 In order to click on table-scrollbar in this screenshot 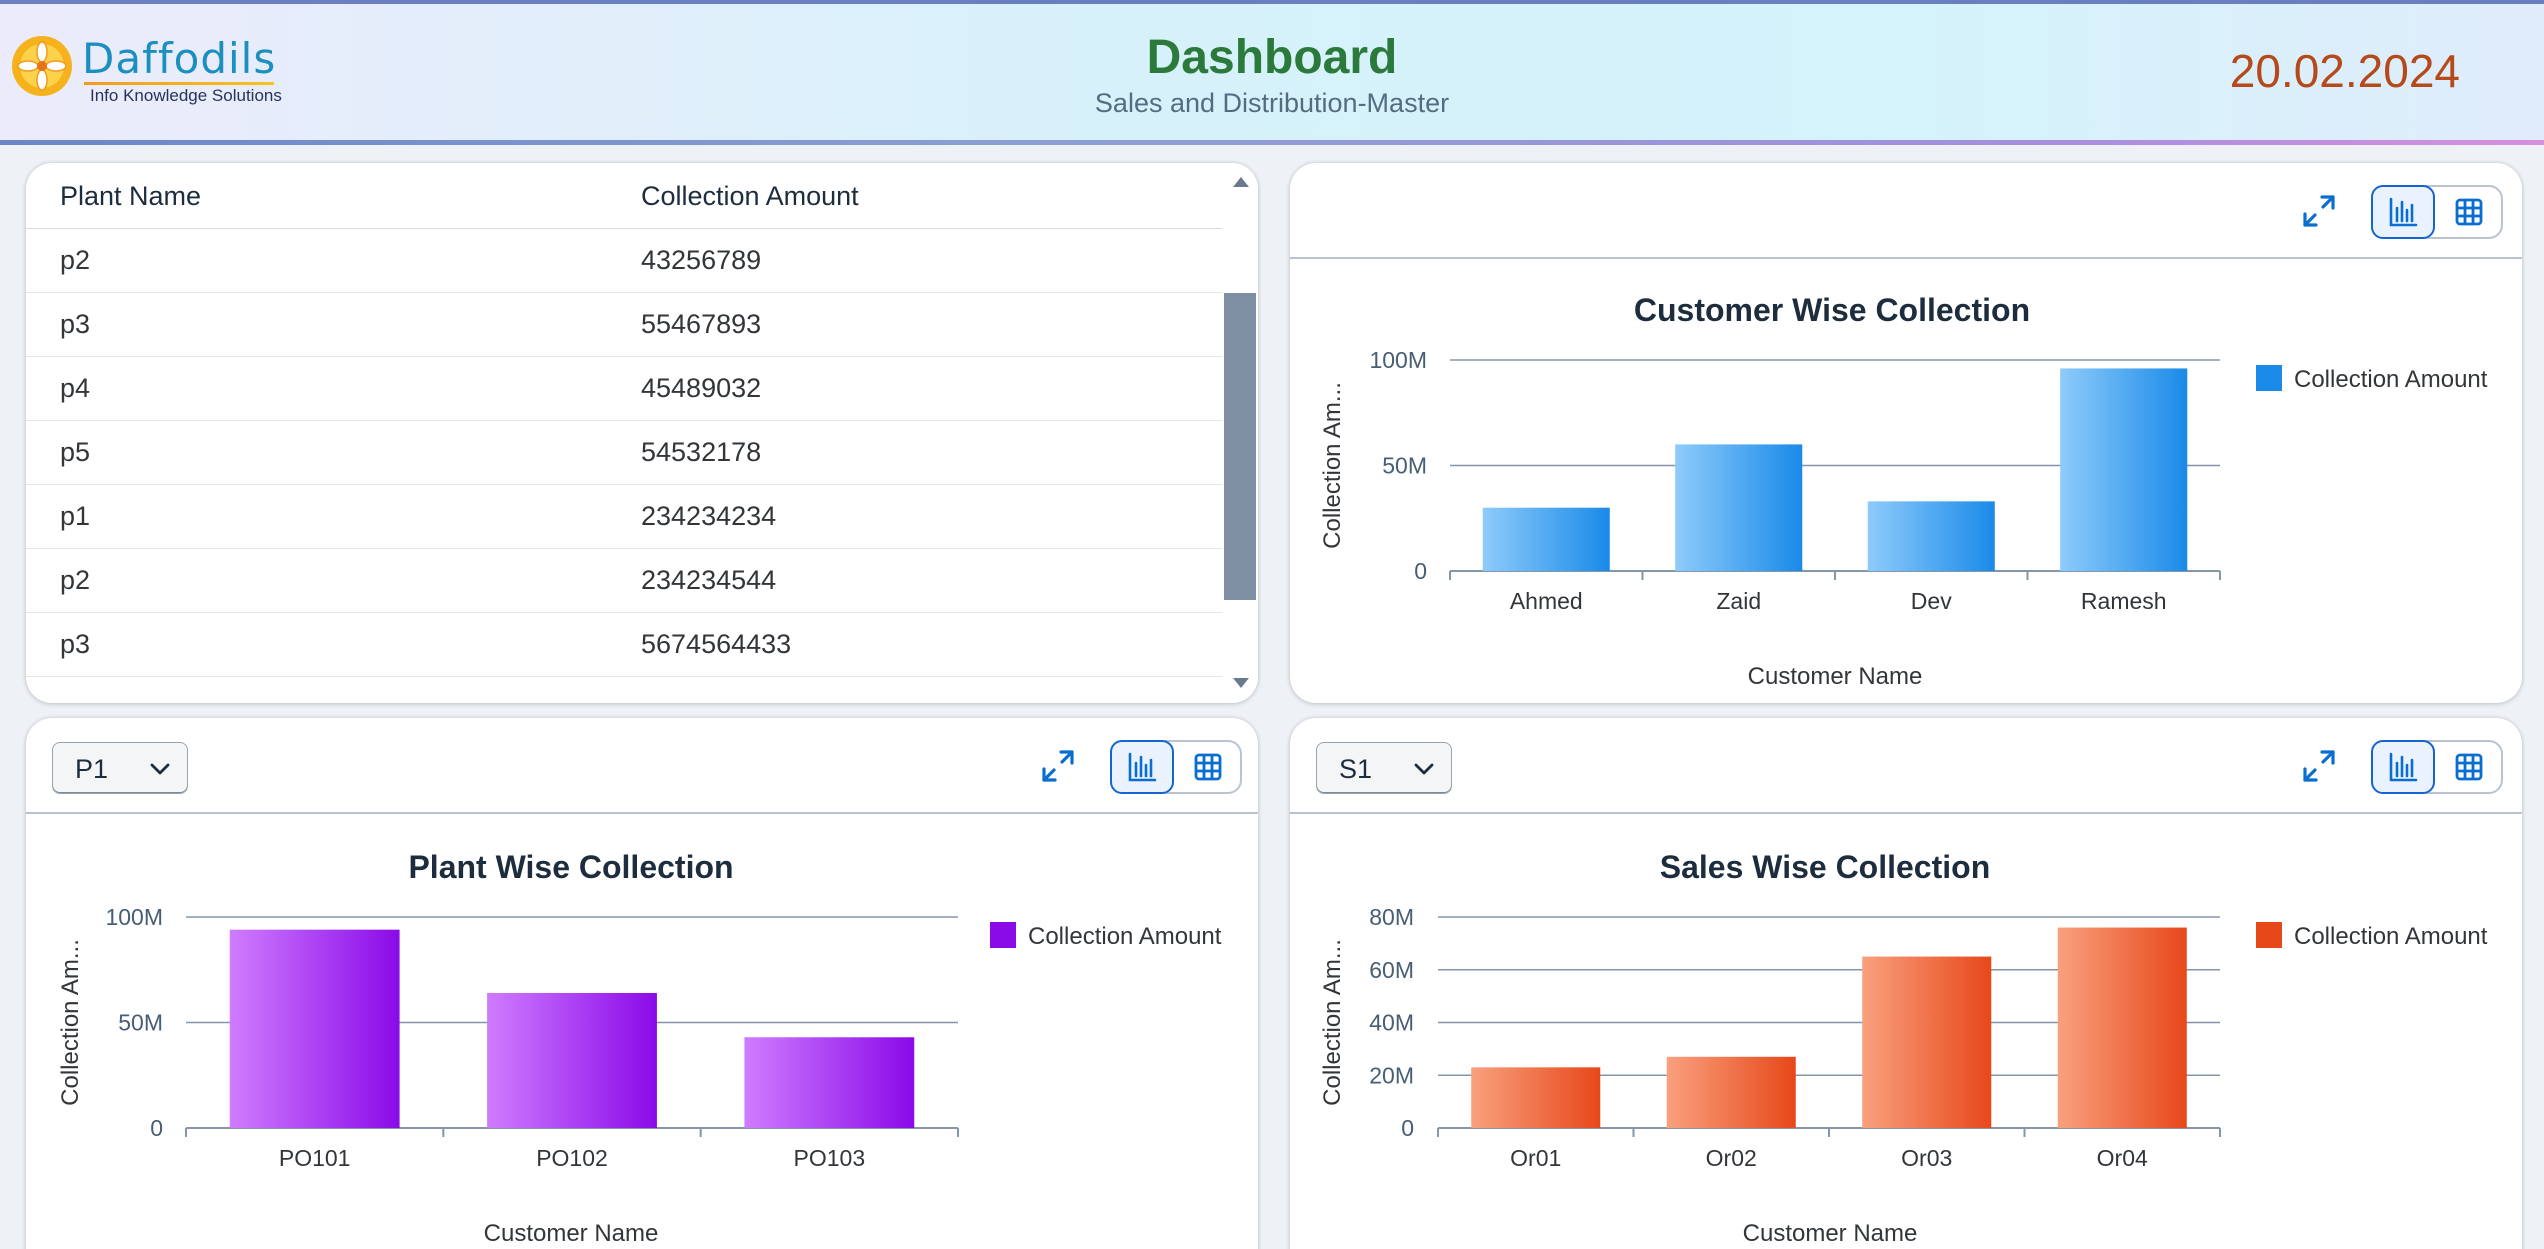, I will do `click(1240, 433)`.